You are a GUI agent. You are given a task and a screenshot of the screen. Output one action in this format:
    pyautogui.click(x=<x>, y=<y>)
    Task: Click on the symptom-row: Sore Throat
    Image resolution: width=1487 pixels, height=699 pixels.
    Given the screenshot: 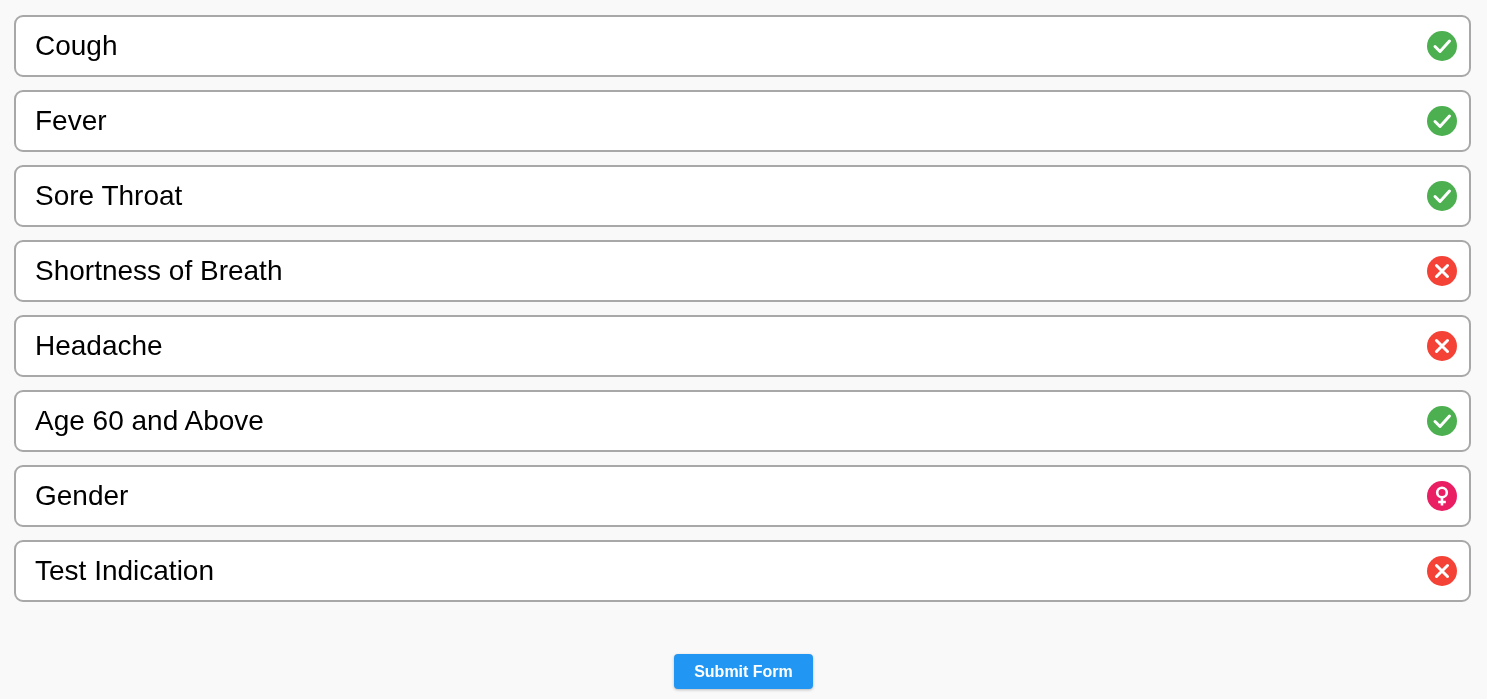 What is the action you would take?
    pyautogui.click(x=742, y=196)
    